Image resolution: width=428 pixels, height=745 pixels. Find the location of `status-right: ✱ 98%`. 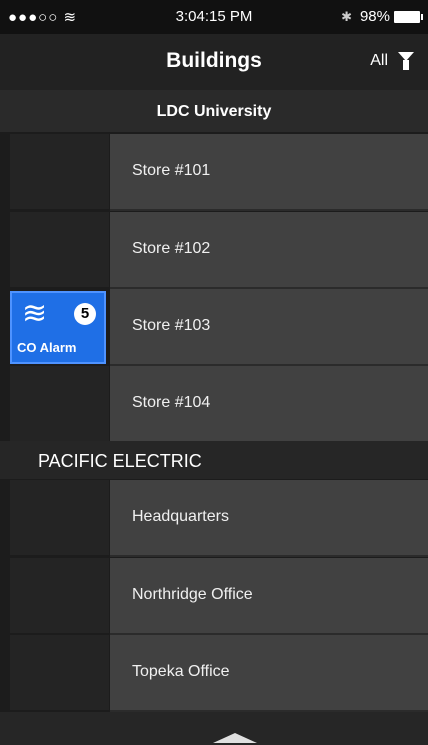

status-right: ✱ 98% is located at coordinates (382, 16).